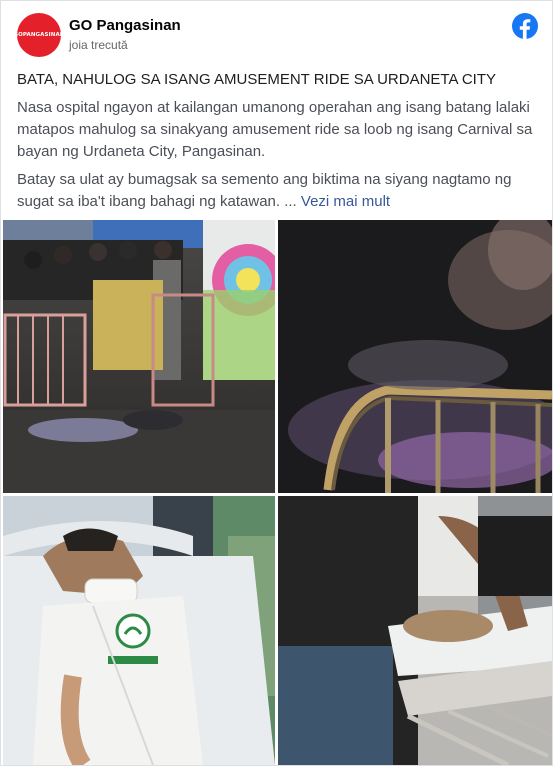 The width and height of the screenshot is (553, 766). What do you see at coordinates (276, 35) in the screenshot?
I see `post-header: GOPANGASINAN GO Pangasinan joia trecută` at bounding box center [276, 35].